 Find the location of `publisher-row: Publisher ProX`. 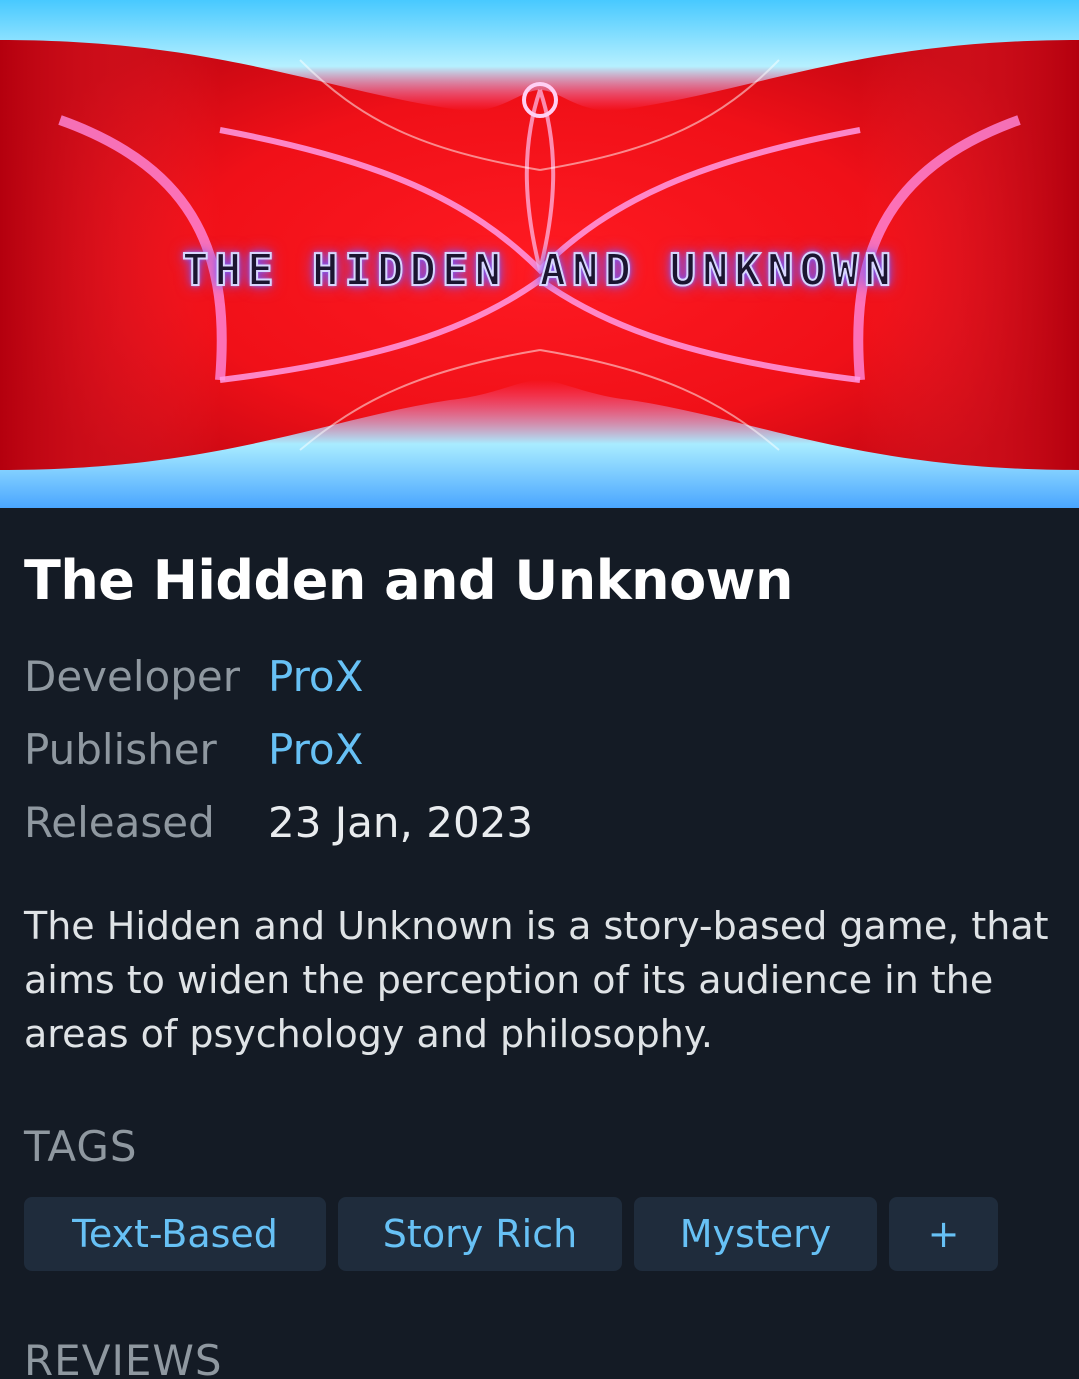

publisher-row: Publisher ProX is located at coordinates (539, 749).